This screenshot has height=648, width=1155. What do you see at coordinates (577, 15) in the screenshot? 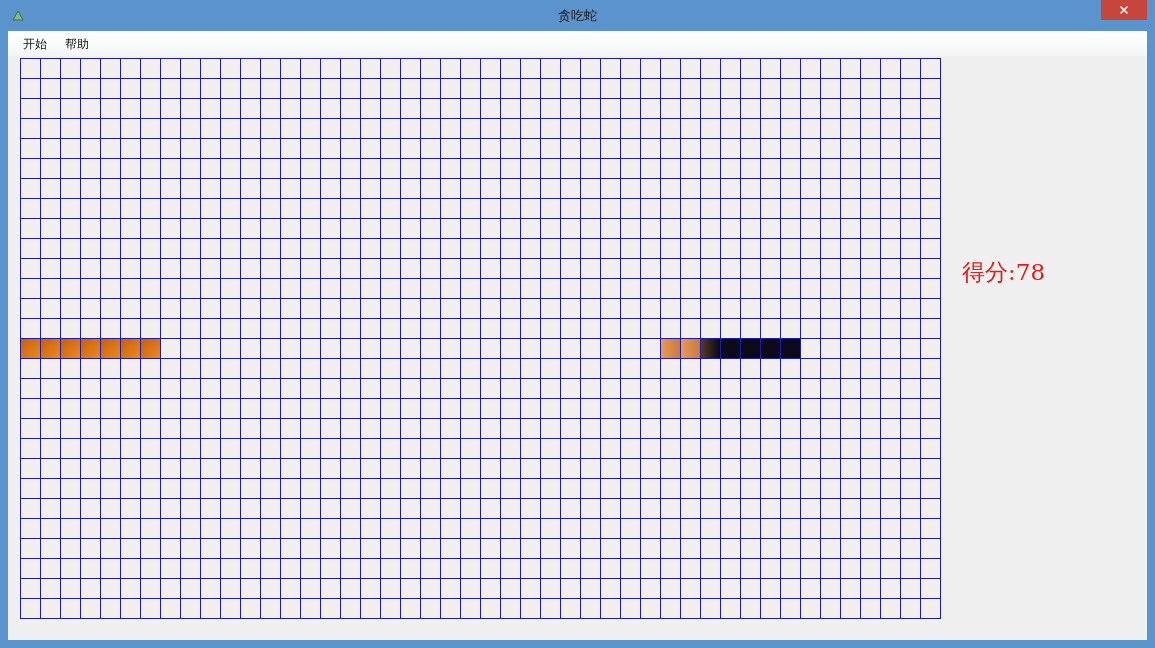
I see `window-title: 贪吃蛇` at bounding box center [577, 15].